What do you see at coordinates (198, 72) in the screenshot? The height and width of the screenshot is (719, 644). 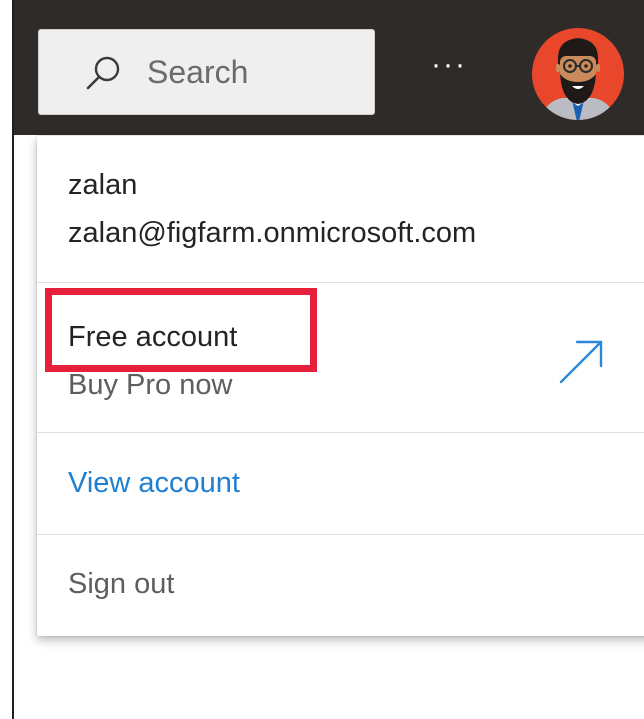 I see `search-placeholder: Search` at bounding box center [198, 72].